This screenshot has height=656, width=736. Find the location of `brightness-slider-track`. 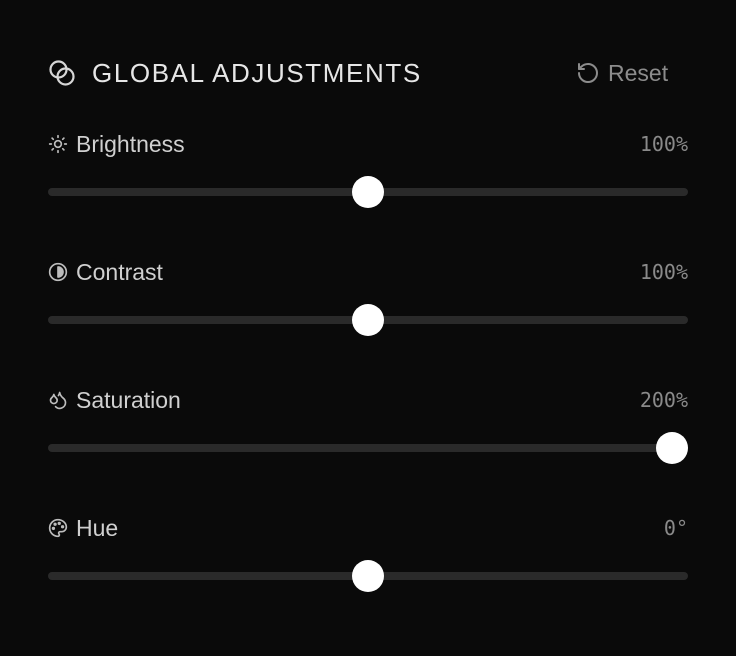

brightness-slider-track is located at coordinates (368, 192).